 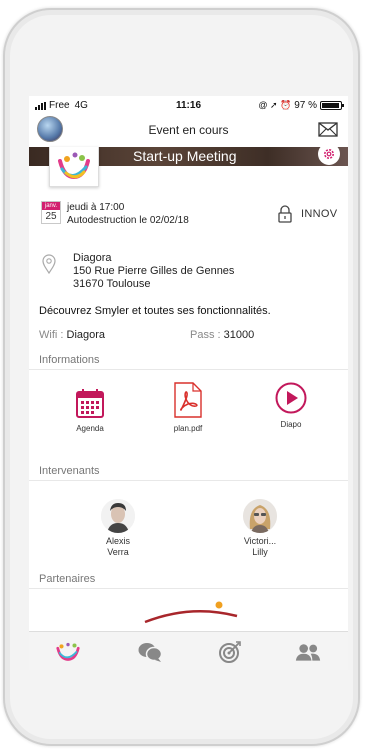 What do you see at coordinates (188, 428) in the screenshot?
I see `tile-label: plan.pdf` at bounding box center [188, 428].